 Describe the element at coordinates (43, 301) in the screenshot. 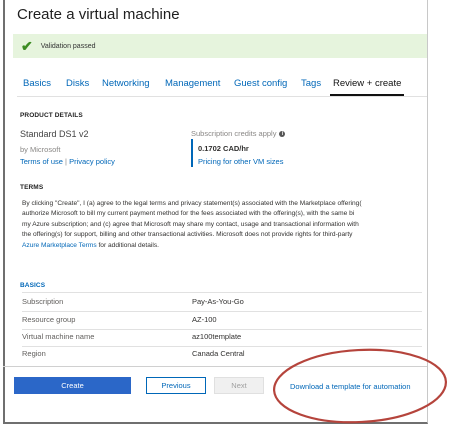

I see `row-key: Subscription` at that location.